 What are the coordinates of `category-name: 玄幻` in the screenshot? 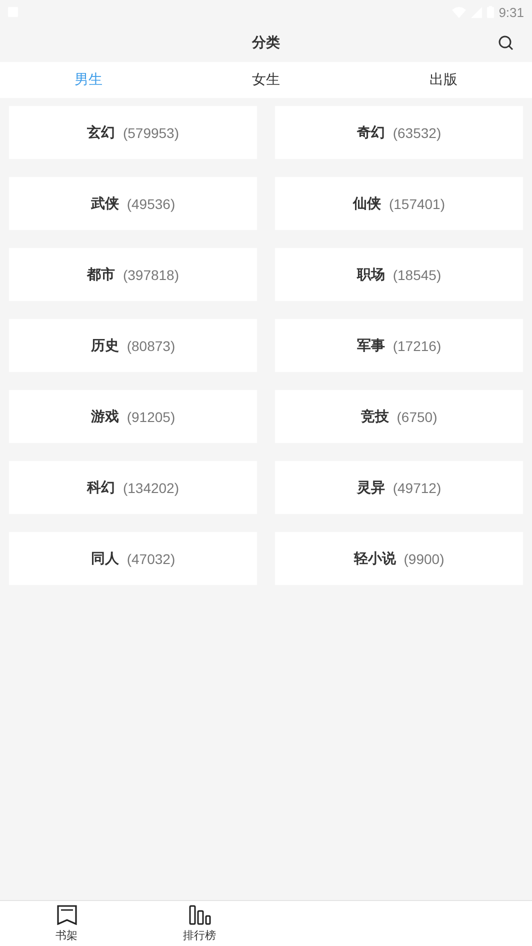 It's located at (100, 133).